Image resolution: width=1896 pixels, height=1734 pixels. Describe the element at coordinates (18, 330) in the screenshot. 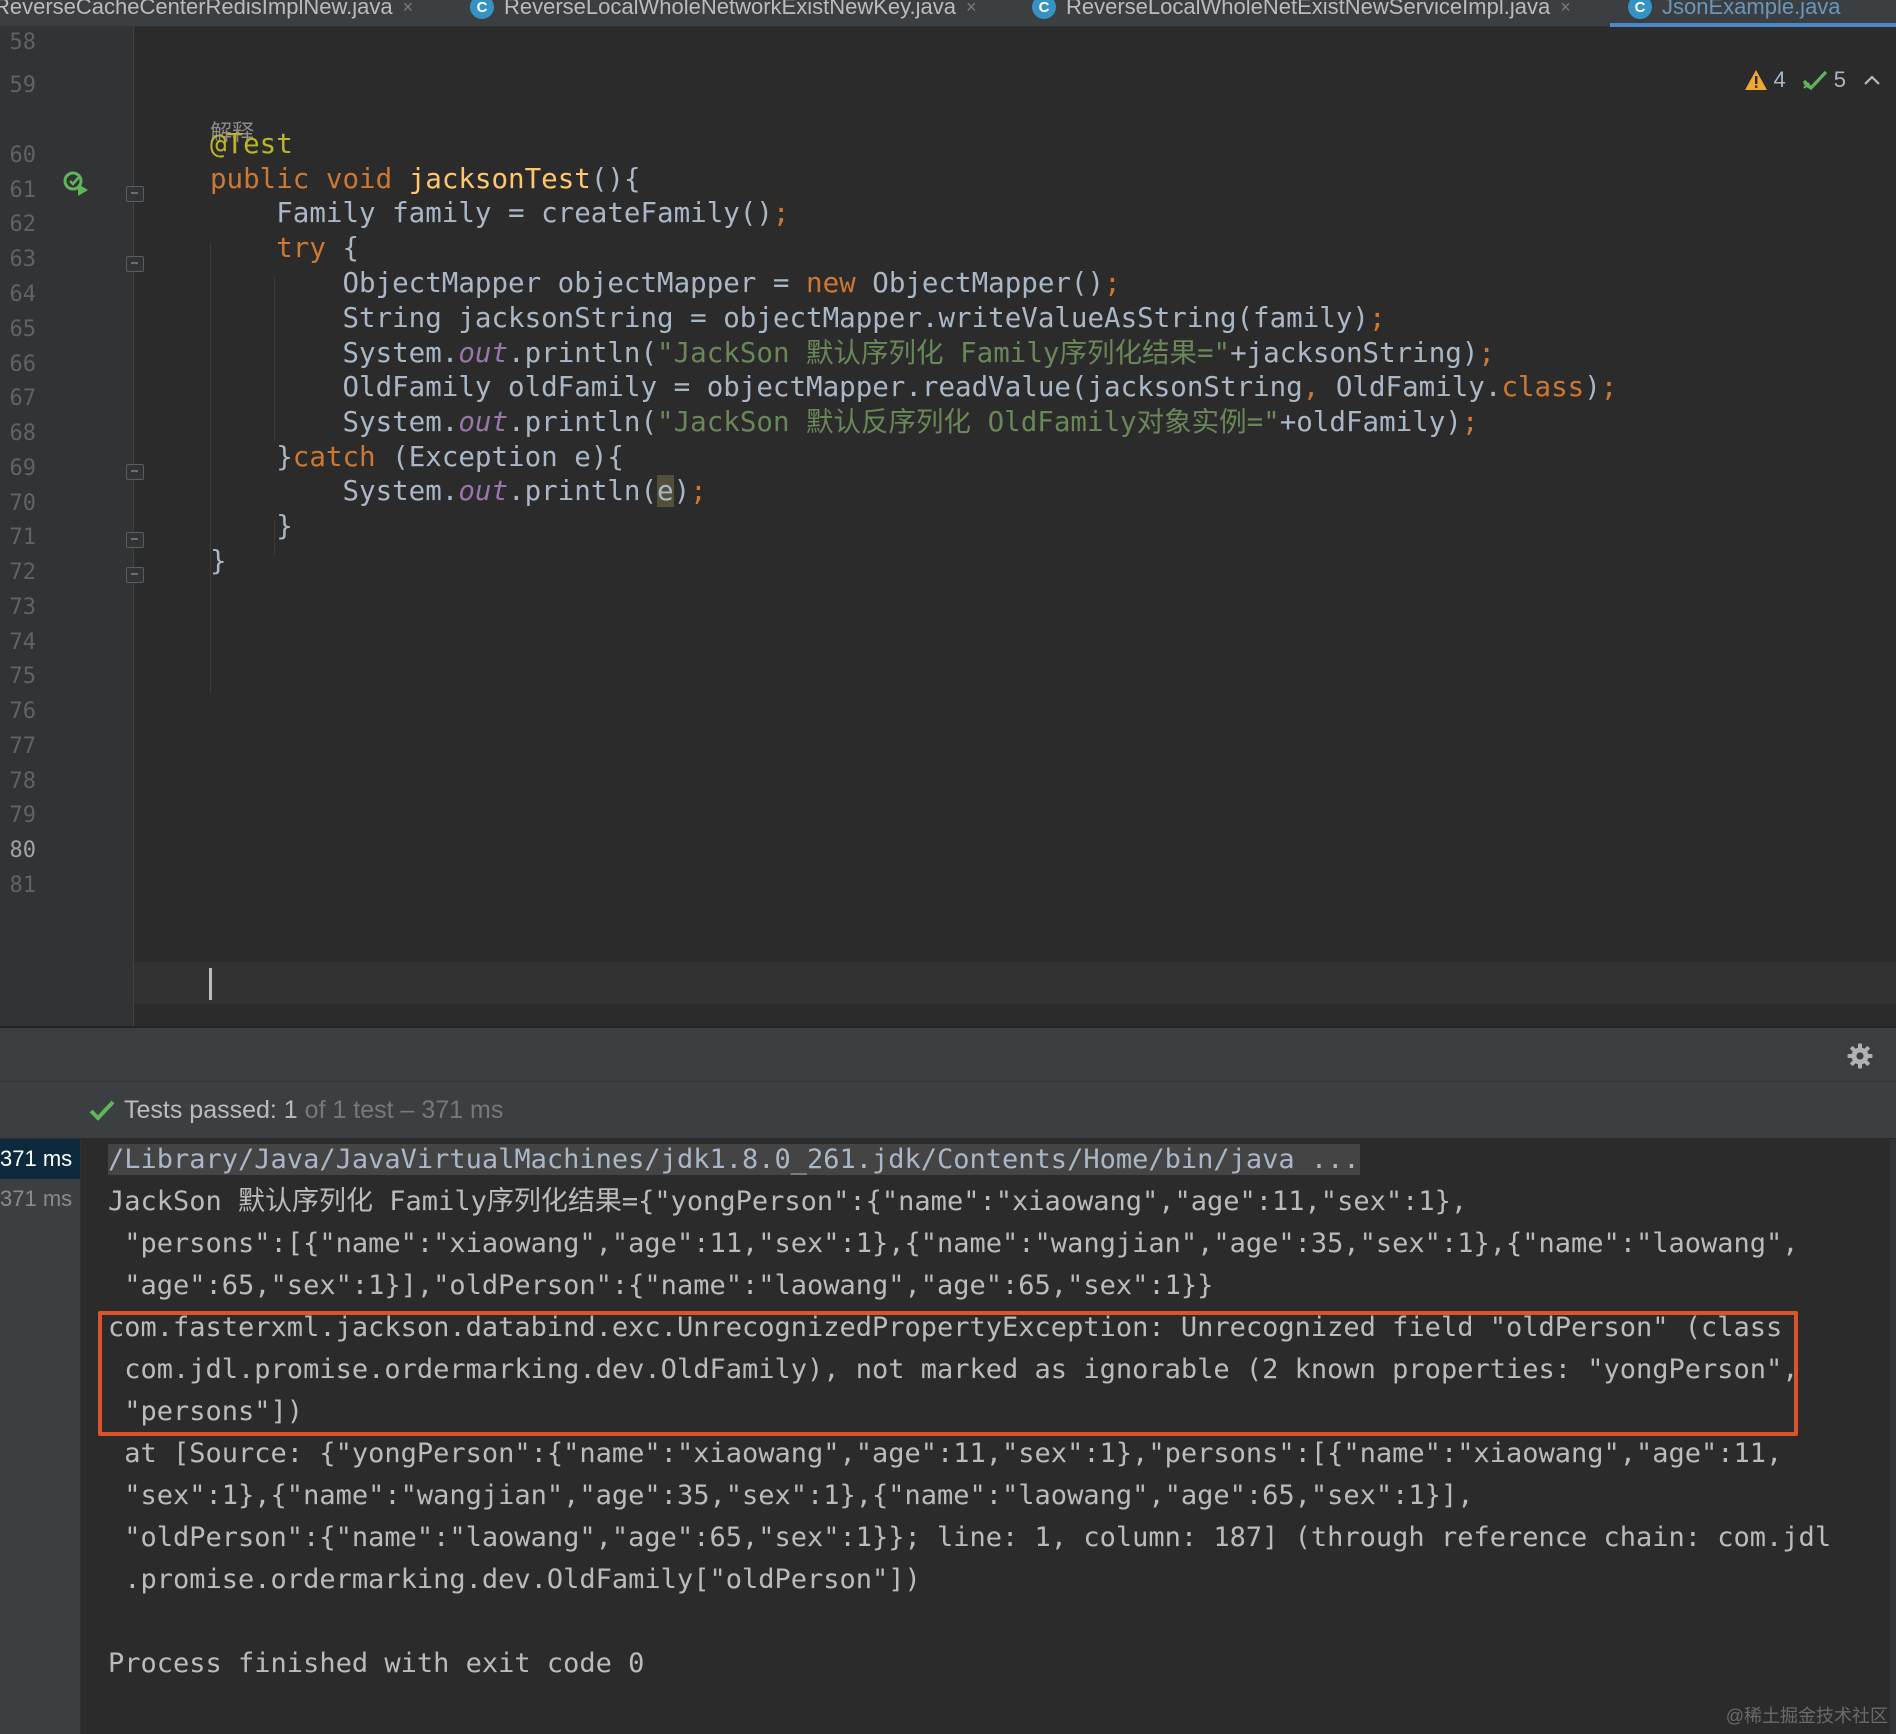

I see `line-number: 65` at that location.